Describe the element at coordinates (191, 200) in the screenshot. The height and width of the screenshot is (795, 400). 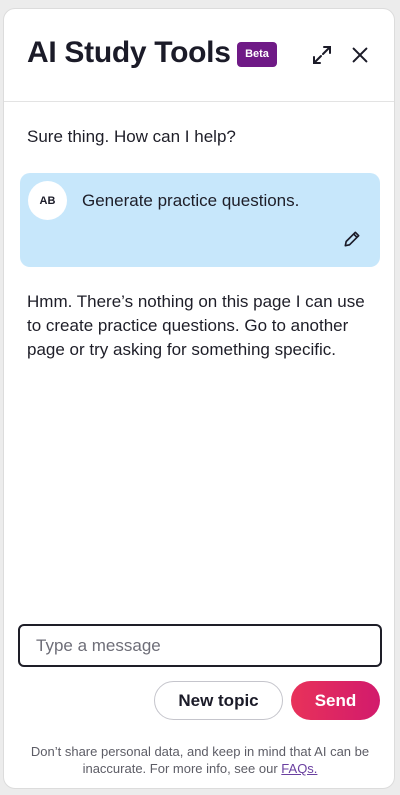
I see `user-message-text: Generate practice questions.` at that location.